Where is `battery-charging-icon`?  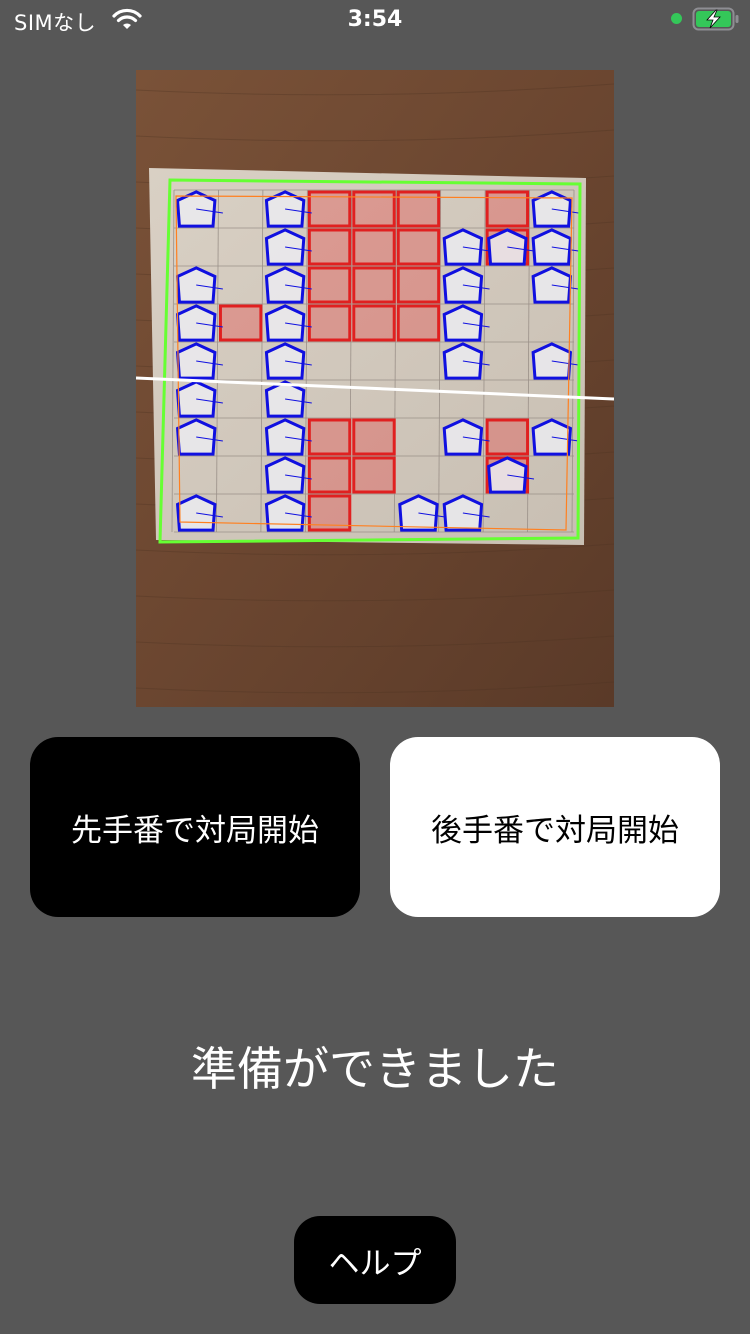 battery-charging-icon is located at coordinates (715, 19).